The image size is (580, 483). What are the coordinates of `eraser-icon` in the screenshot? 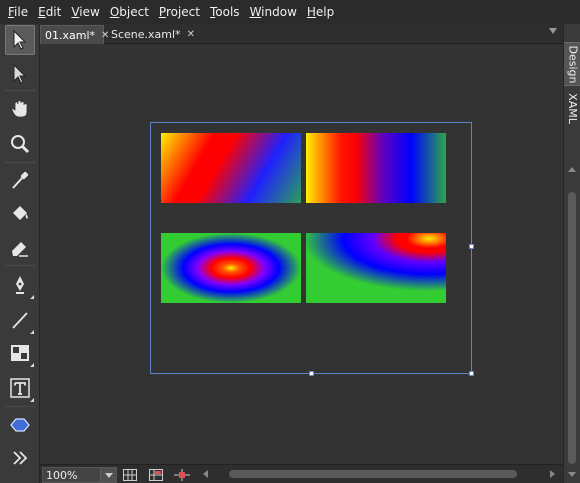 It's located at (20, 249).